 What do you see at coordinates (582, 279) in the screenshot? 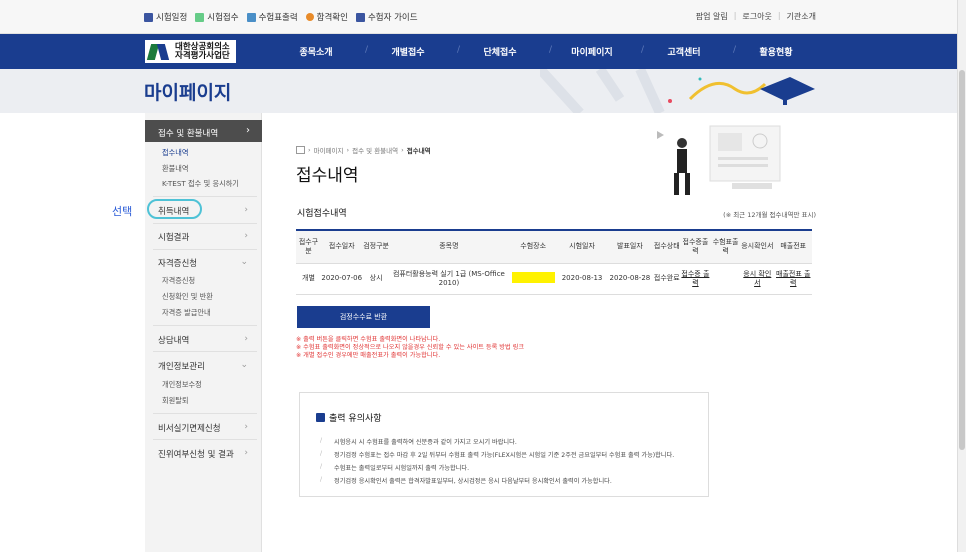
I see `cell-exam-date: 2020-08-13` at bounding box center [582, 279].